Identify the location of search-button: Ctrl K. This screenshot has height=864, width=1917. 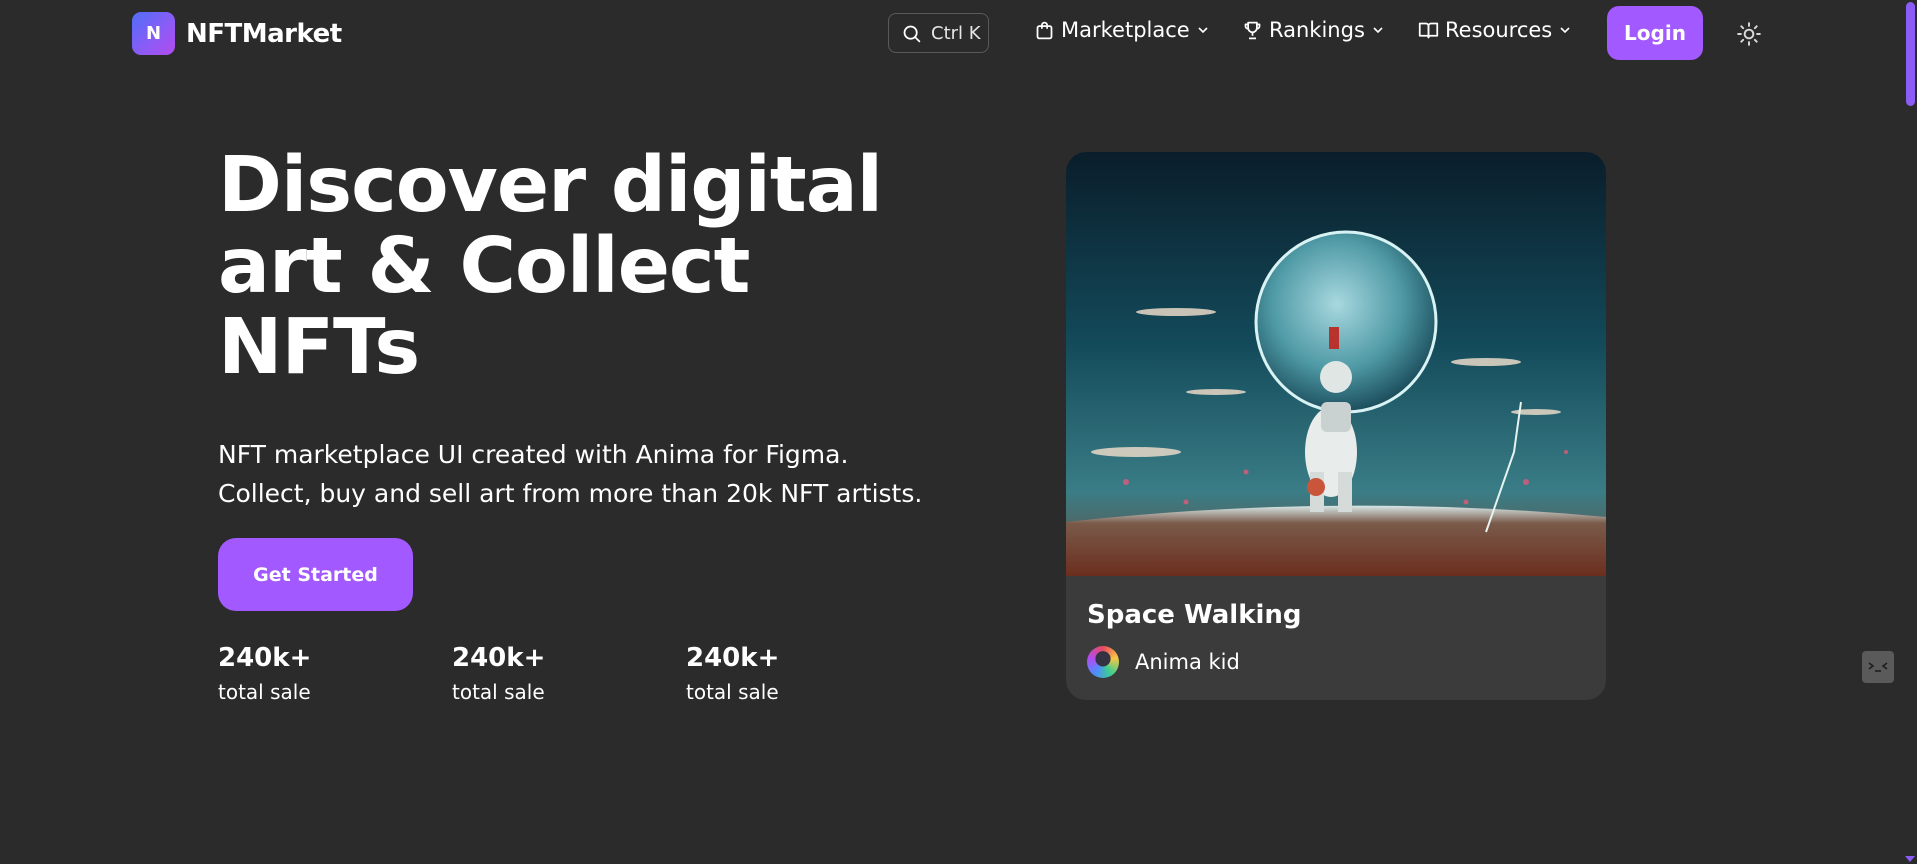
(938, 33).